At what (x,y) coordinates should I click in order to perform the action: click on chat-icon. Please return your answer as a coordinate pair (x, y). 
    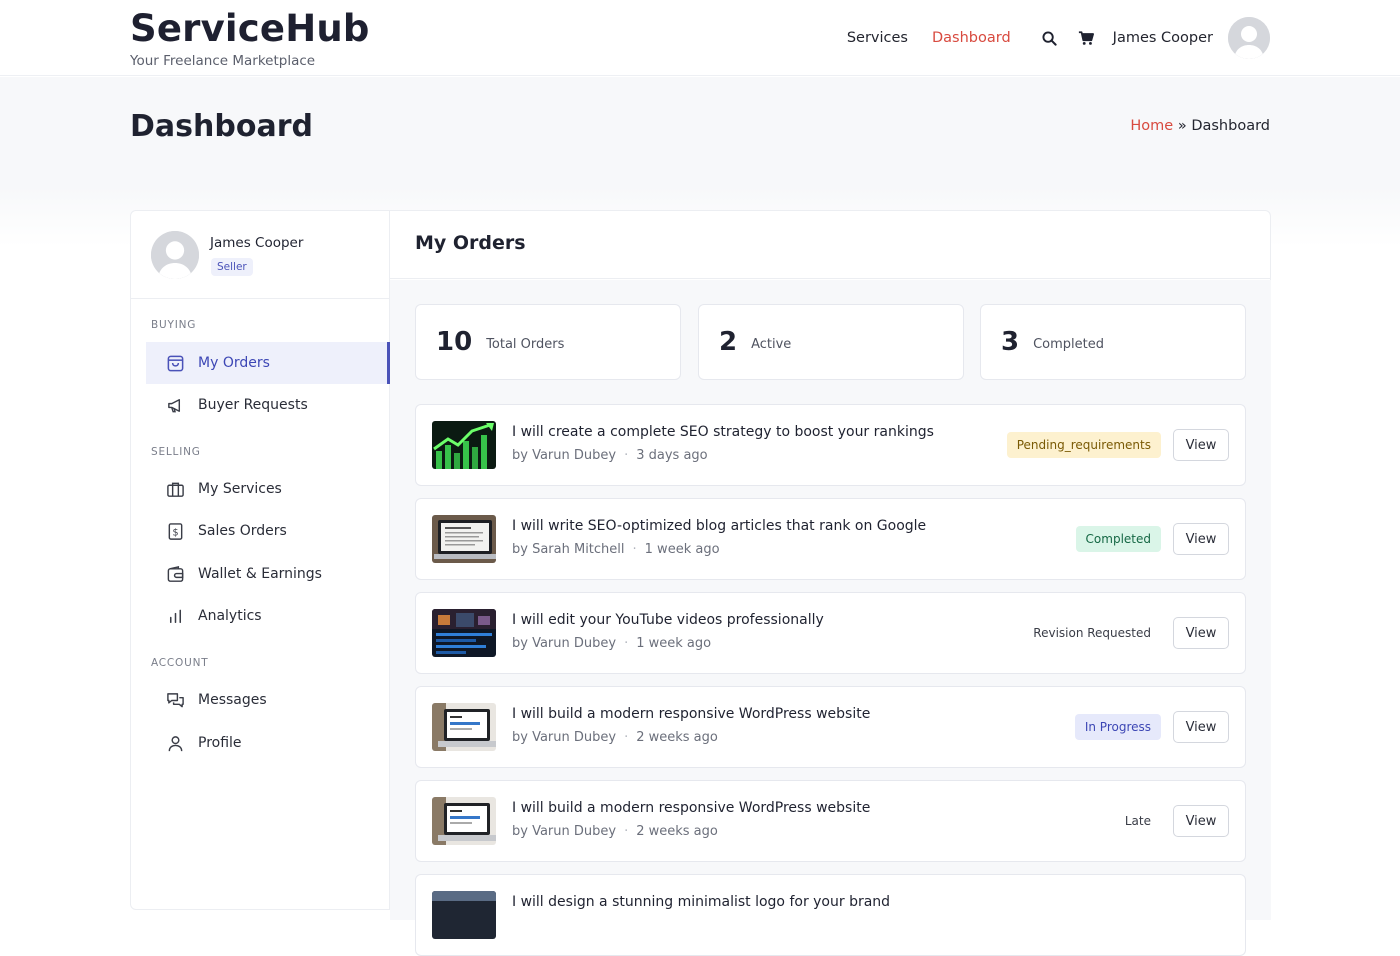
    Looking at the image, I should click on (175, 700).